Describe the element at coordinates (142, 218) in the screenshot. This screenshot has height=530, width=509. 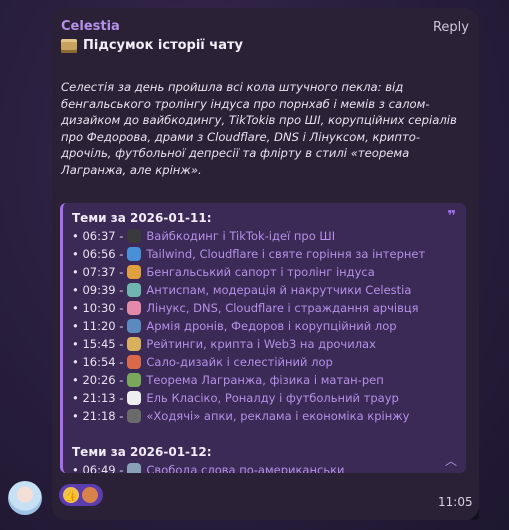
I see `day-heading: Теми за 2026-01-11:` at that location.